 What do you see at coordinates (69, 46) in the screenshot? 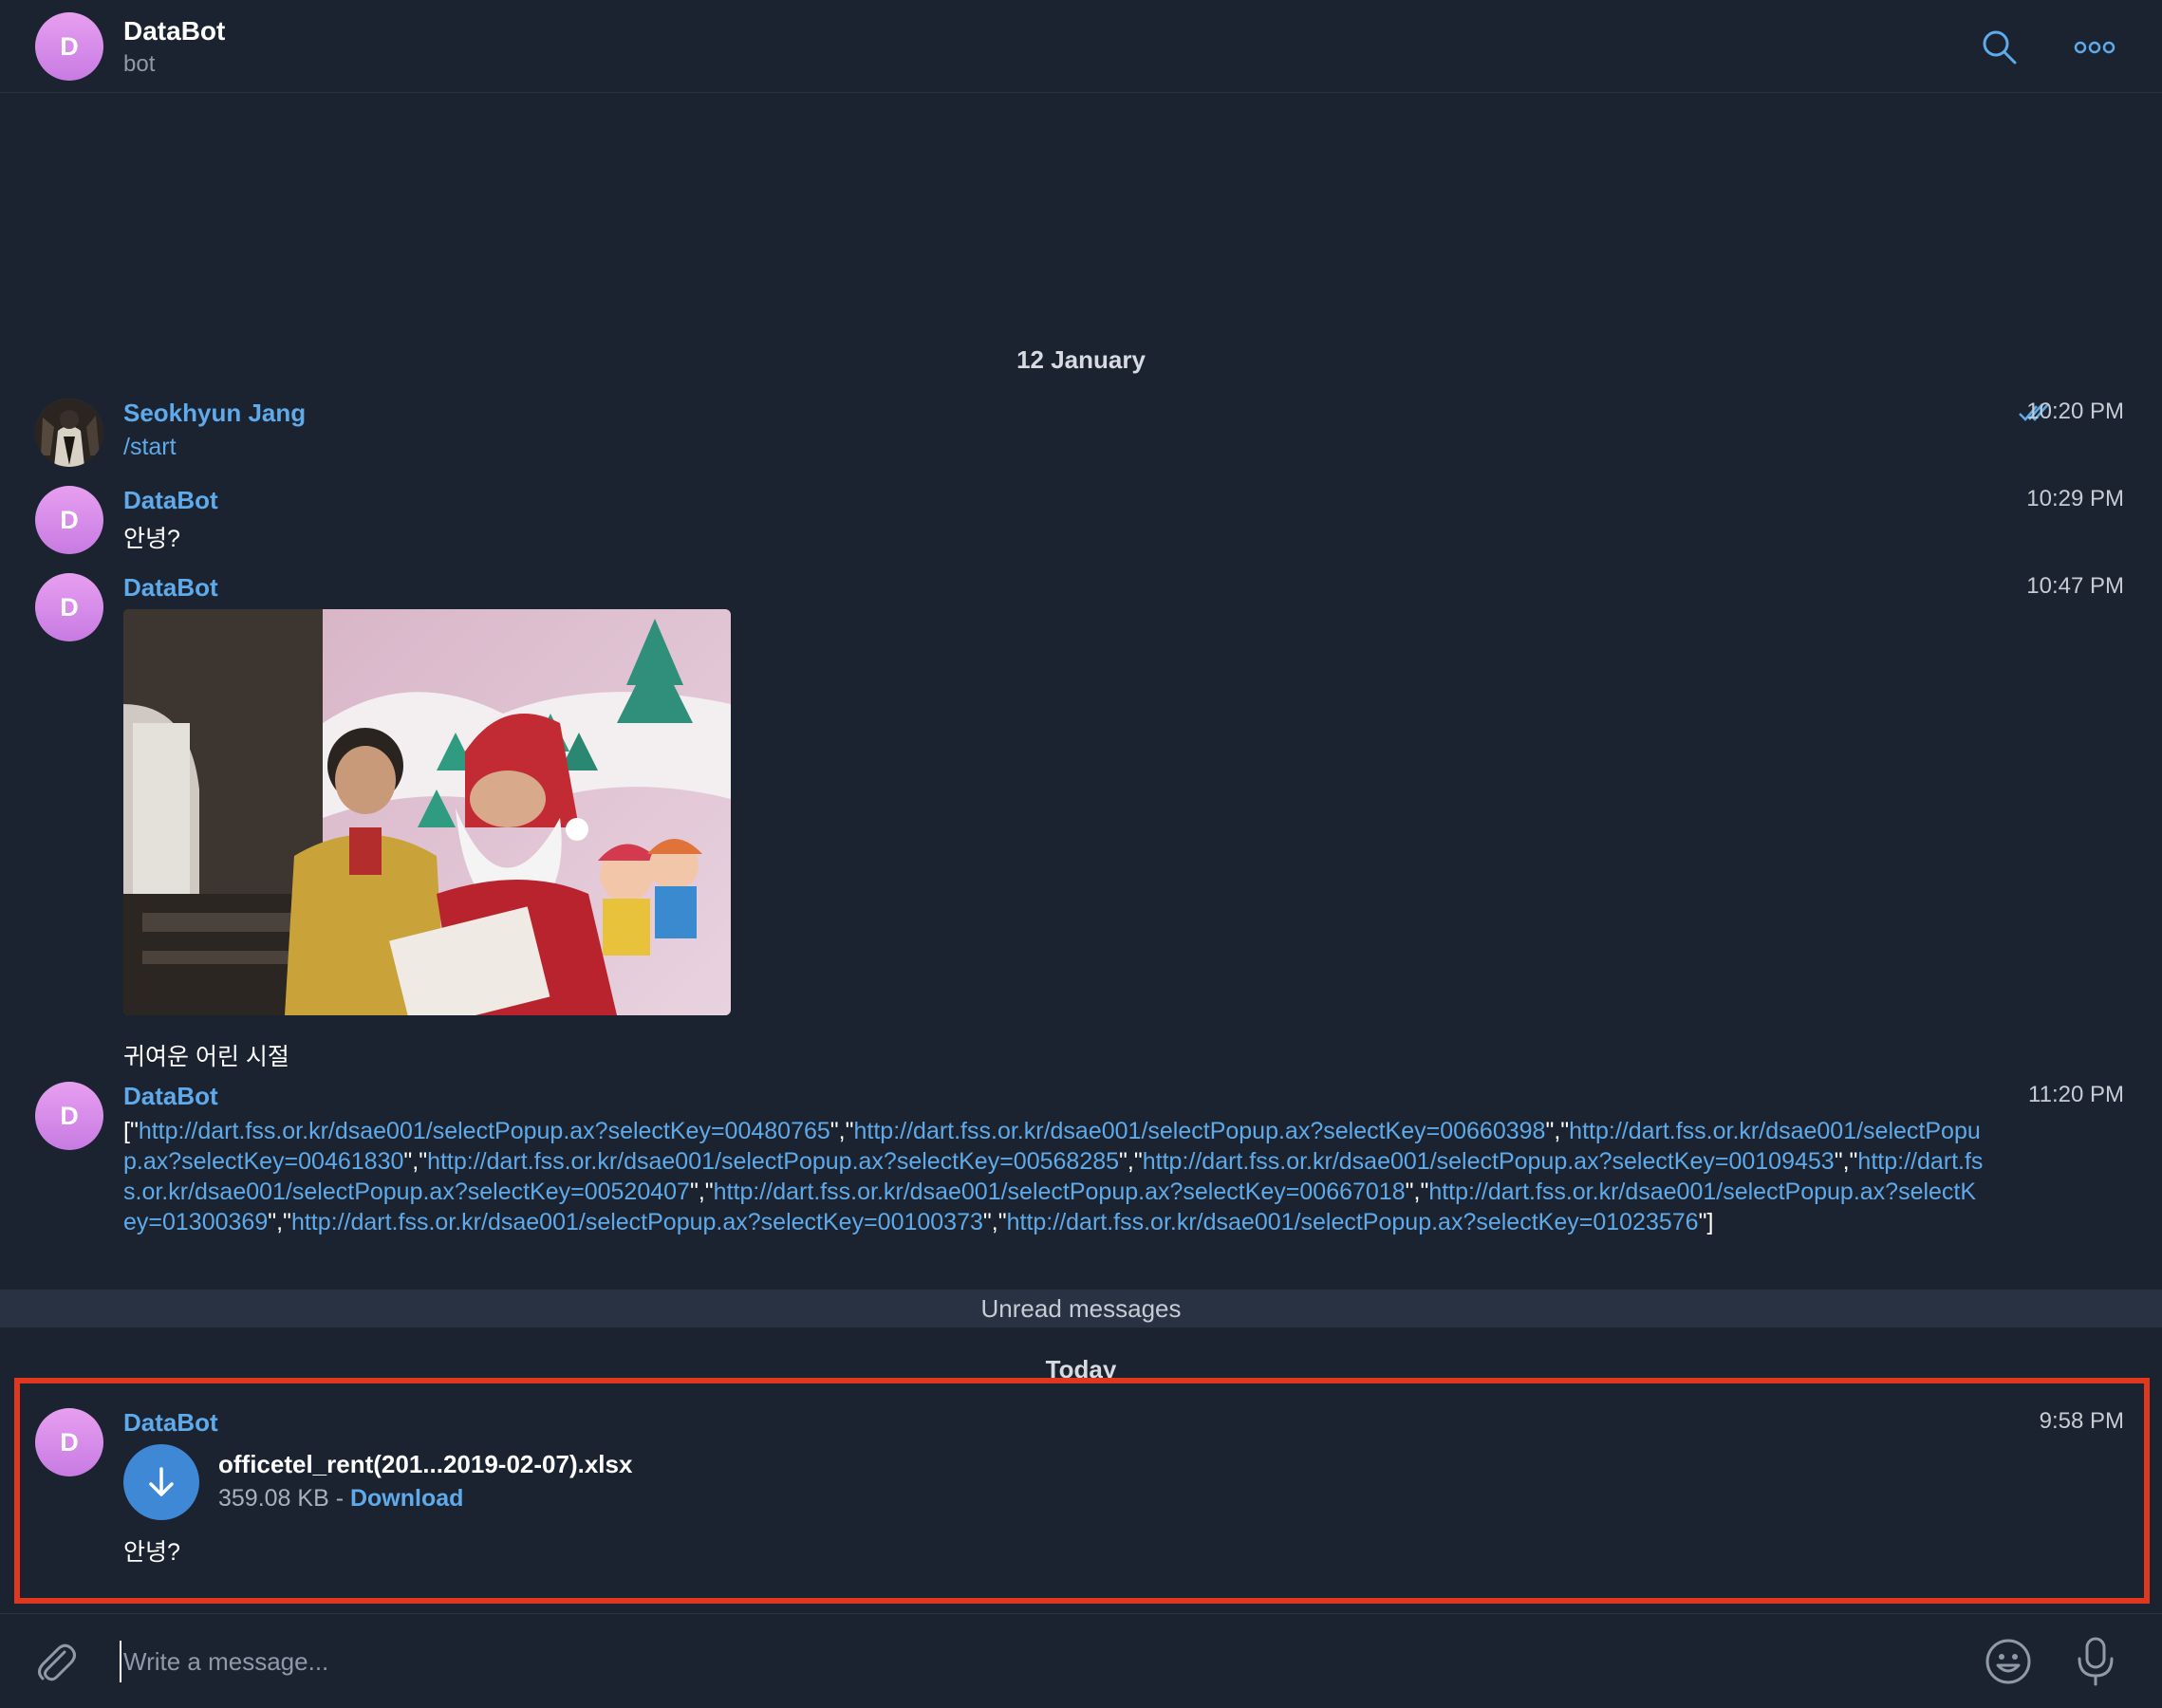
I see `chat-avatar: D` at bounding box center [69, 46].